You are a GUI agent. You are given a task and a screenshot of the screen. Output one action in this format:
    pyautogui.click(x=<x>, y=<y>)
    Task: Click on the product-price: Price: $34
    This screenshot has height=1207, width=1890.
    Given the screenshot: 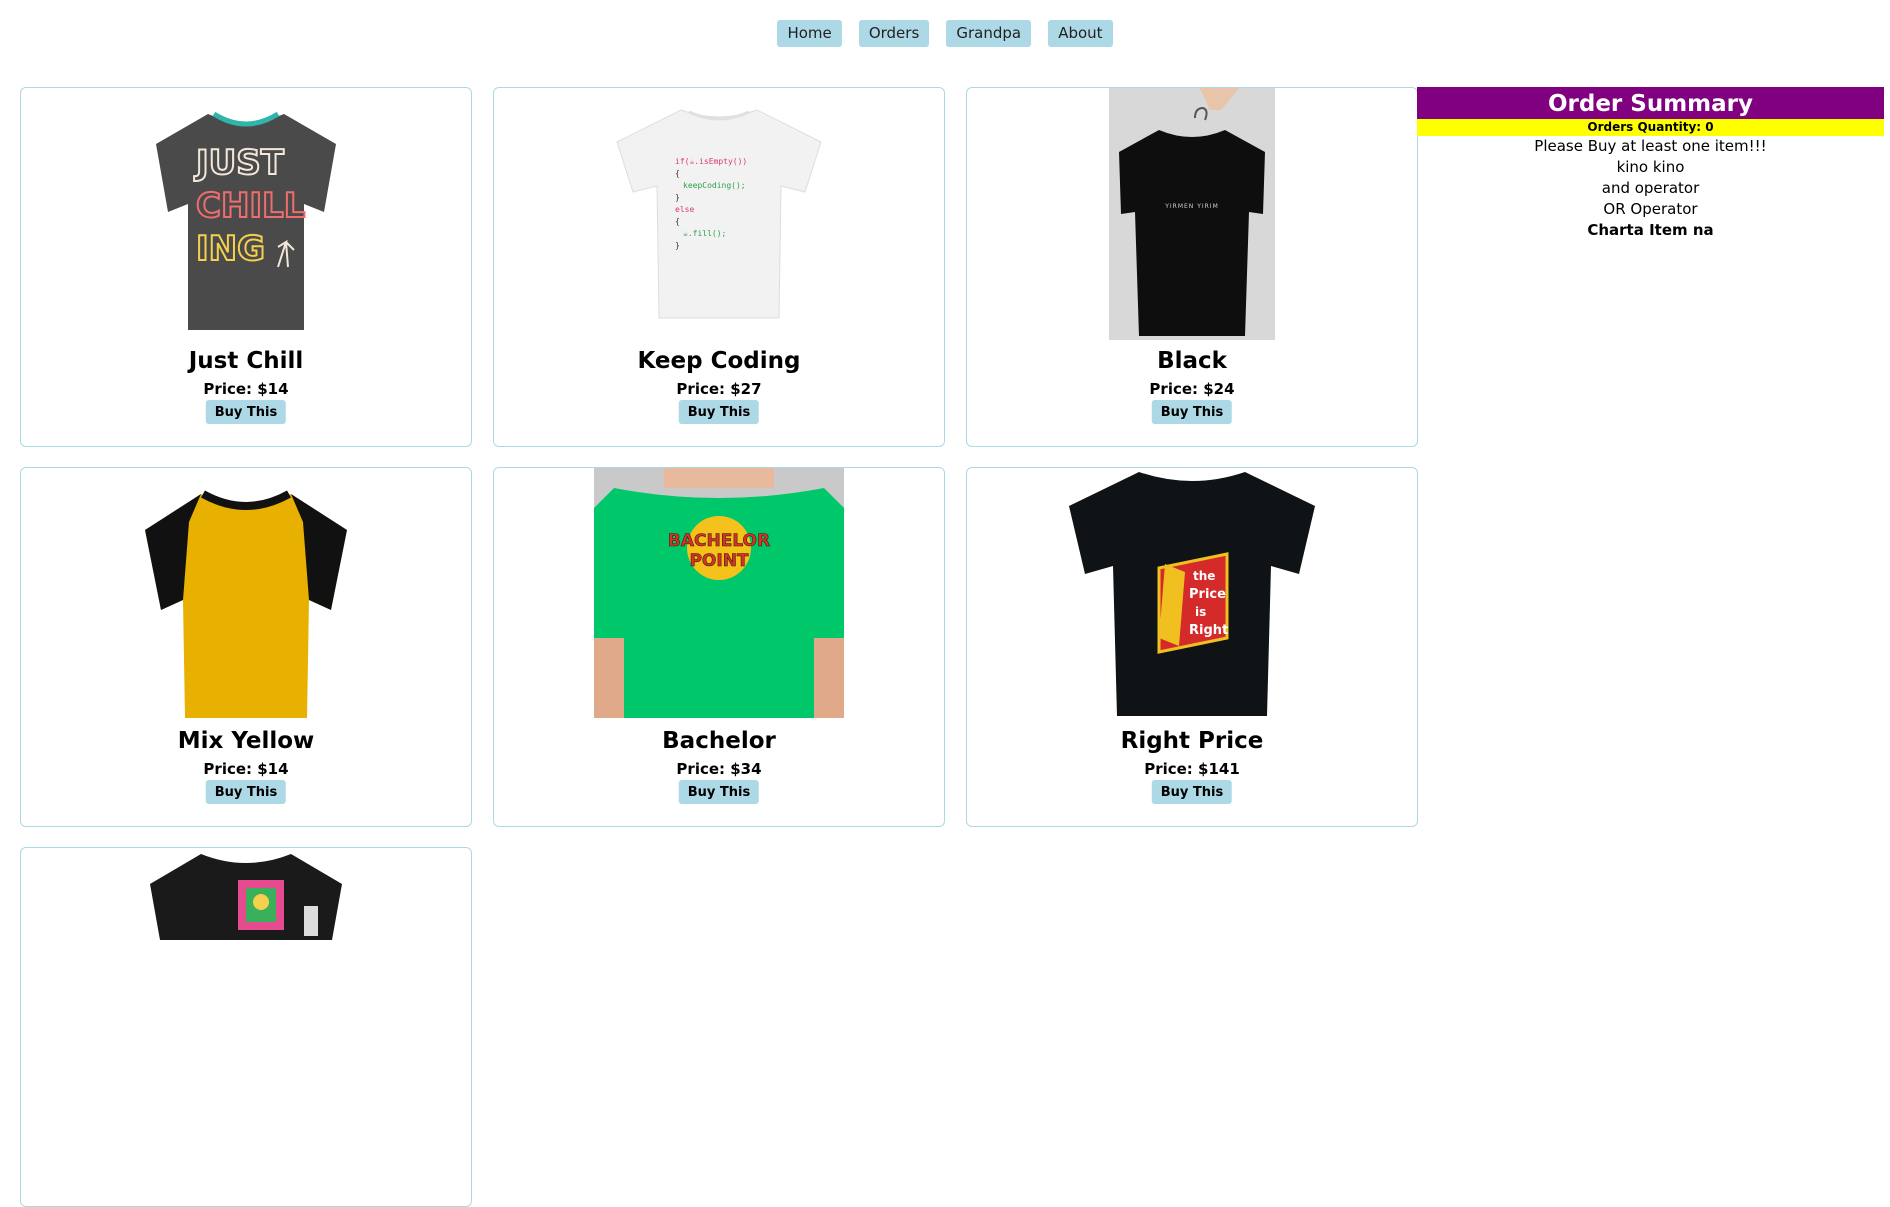 What is the action you would take?
    pyautogui.click(x=719, y=769)
    